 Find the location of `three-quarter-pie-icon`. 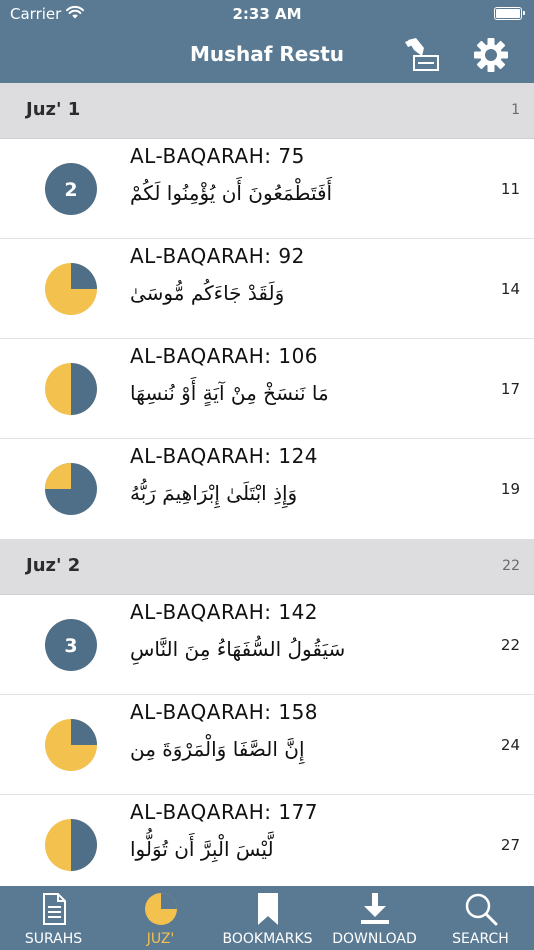

three-quarter-pie-icon is located at coordinates (71, 489).